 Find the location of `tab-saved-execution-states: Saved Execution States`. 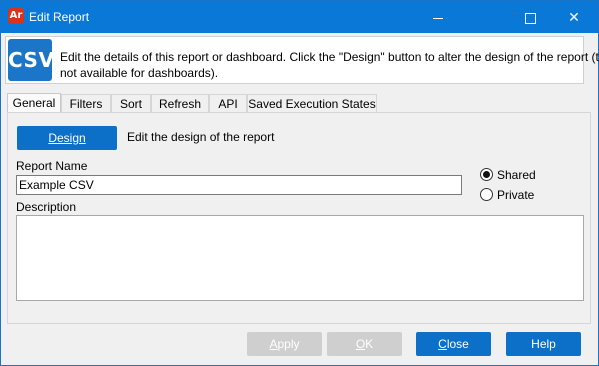

tab-saved-execution-states: Saved Execution States is located at coordinates (312, 103).